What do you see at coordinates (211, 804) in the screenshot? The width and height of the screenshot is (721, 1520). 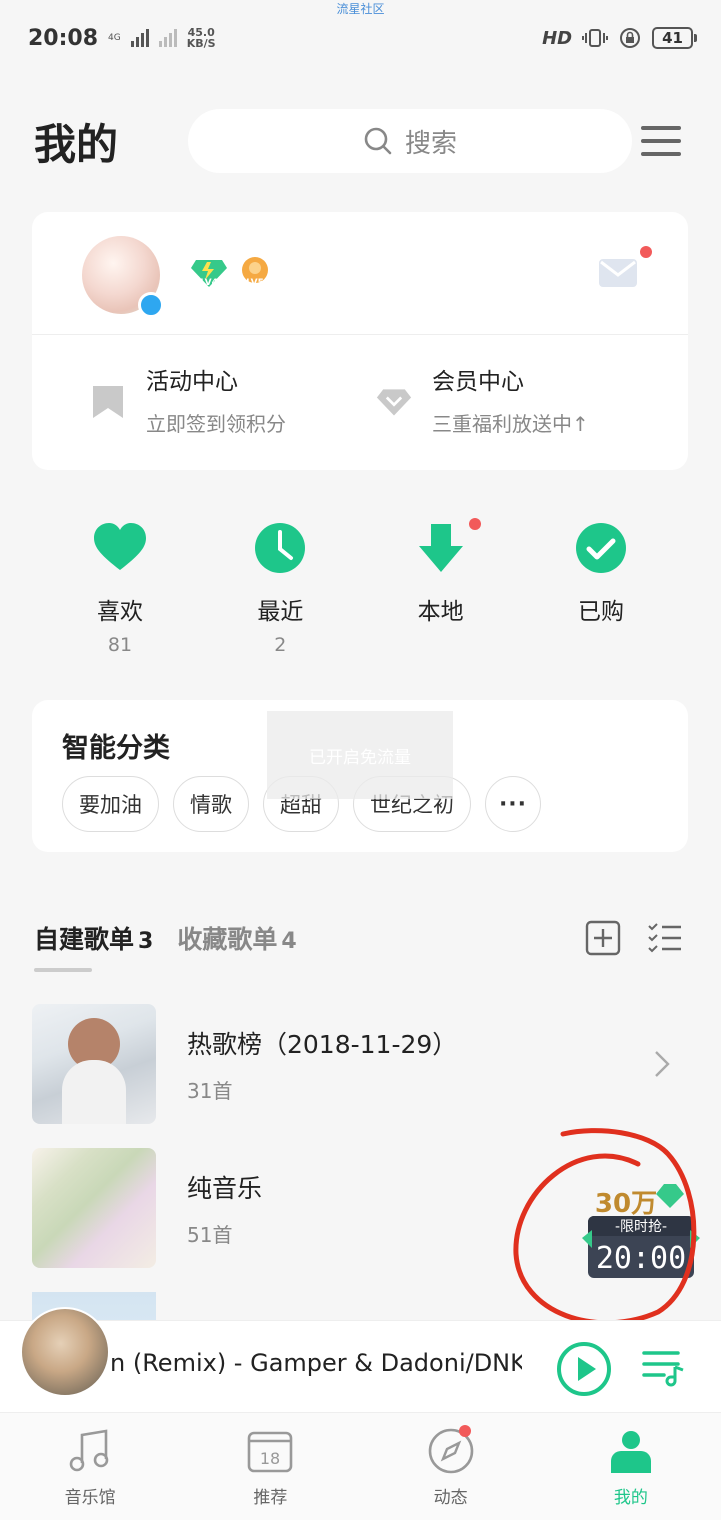 I see `category-tag: 情歌` at bounding box center [211, 804].